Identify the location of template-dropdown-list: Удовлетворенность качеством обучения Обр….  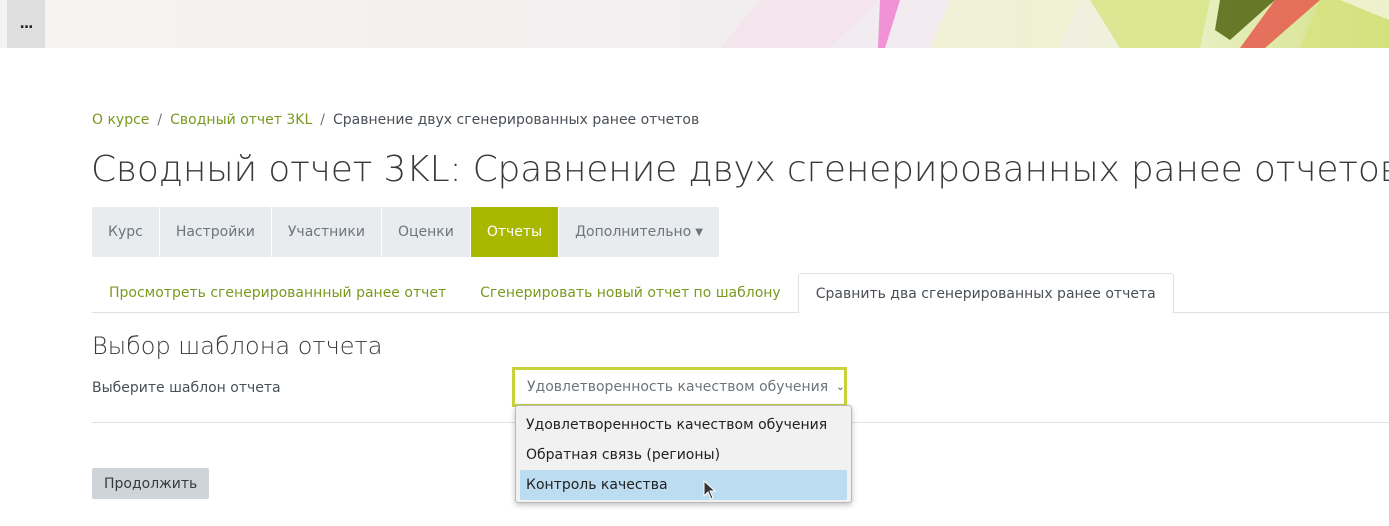
(683, 454).